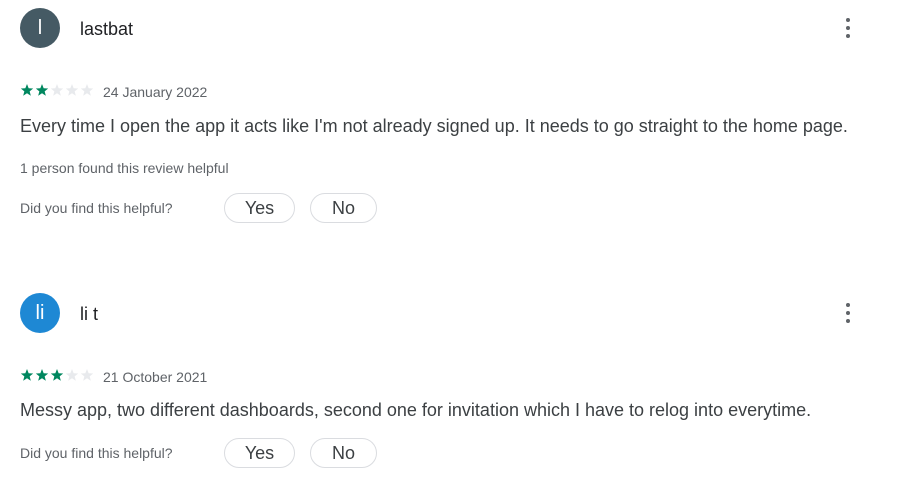 Image resolution: width=901 pixels, height=487 pixels. Describe the element at coordinates (40, 313) in the screenshot. I see `avatar: li` at that location.